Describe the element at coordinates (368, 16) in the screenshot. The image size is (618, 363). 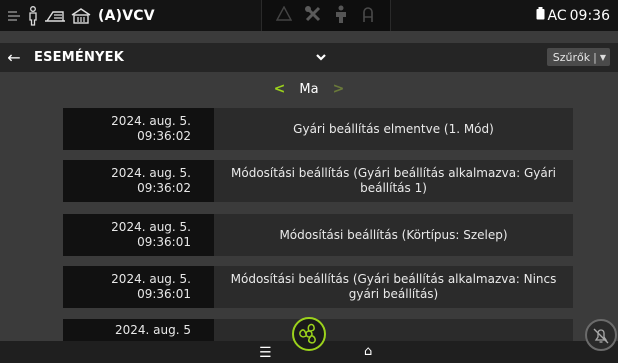
I see `hose-icon` at that location.